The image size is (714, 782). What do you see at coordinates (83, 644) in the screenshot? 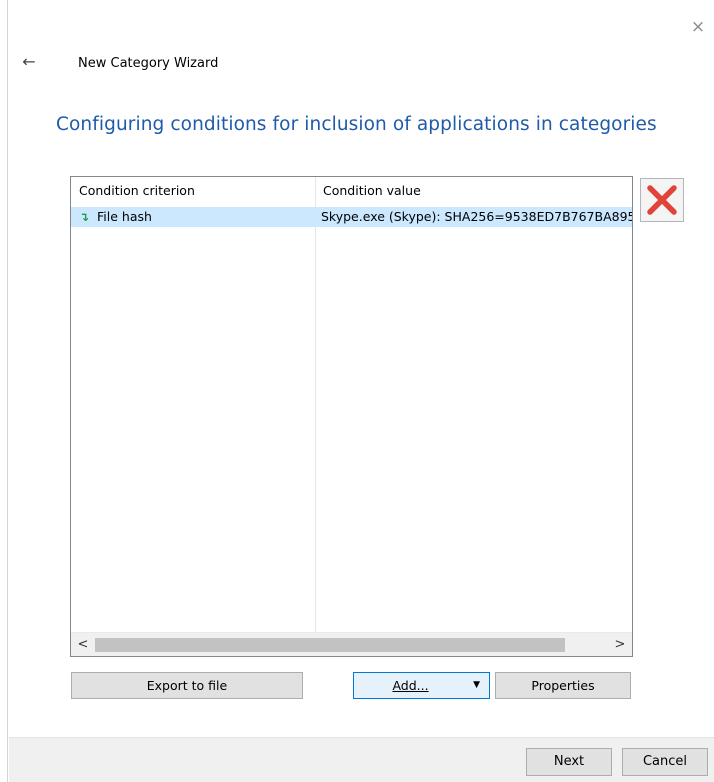
I see `scroll-left-button: <` at bounding box center [83, 644].